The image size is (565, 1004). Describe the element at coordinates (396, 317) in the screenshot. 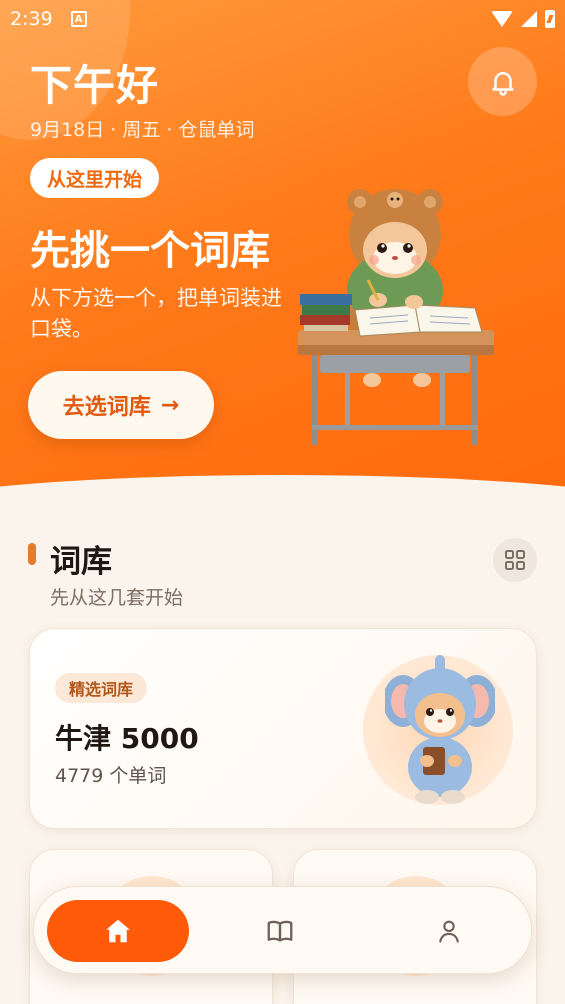

I see `hamster-desk-illustration` at that location.